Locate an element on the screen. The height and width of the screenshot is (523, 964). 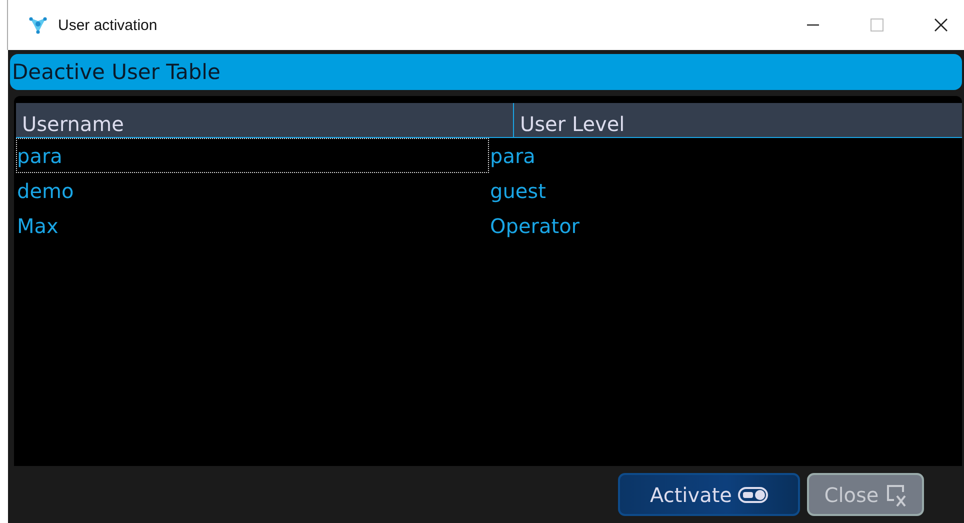
table-cell-text: guest is located at coordinates (518, 191).